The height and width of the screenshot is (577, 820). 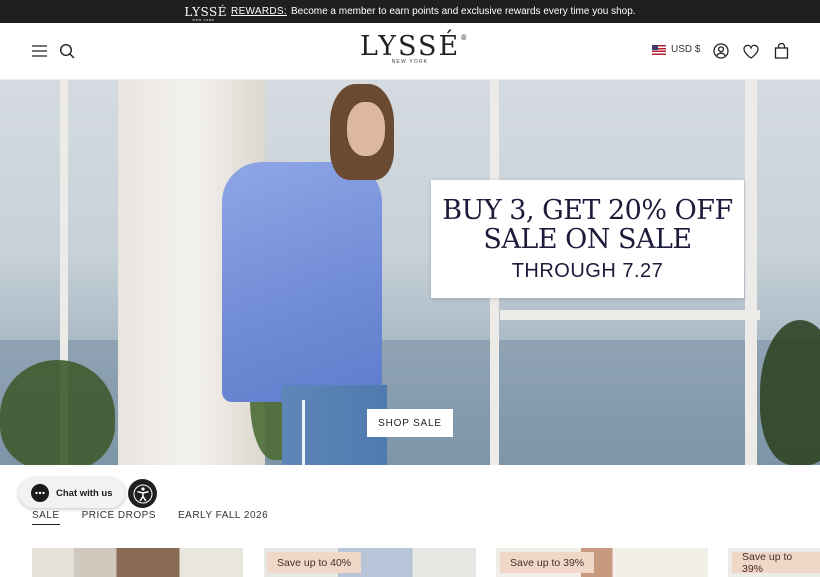 I want to click on site-logo: LYSSÉ ® NEW YORK, so click(x=413, y=48).